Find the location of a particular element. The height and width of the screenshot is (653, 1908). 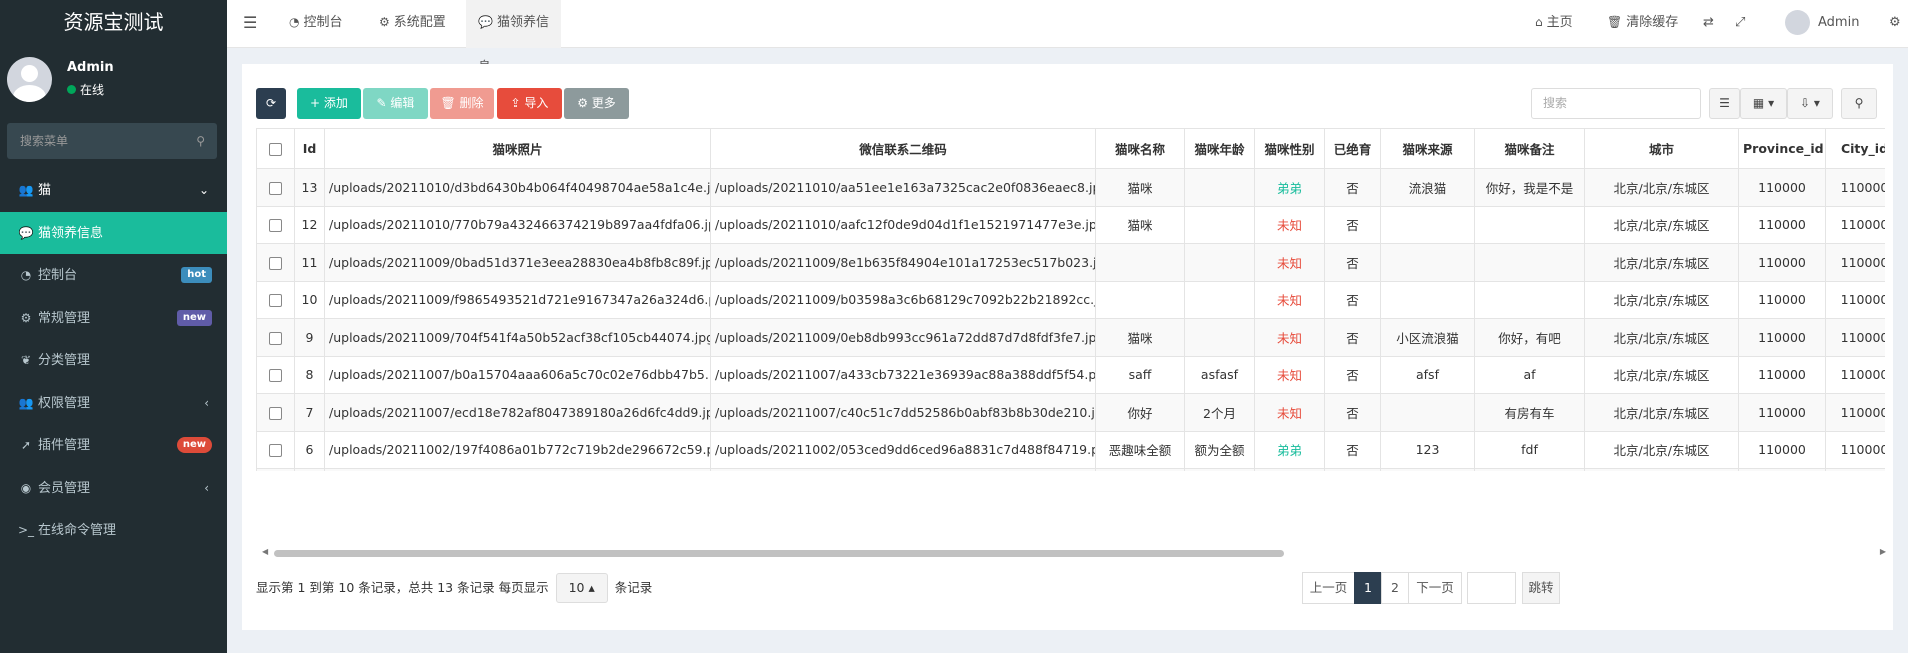

column-header: 微信联系二维码 is located at coordinates (903, 148).